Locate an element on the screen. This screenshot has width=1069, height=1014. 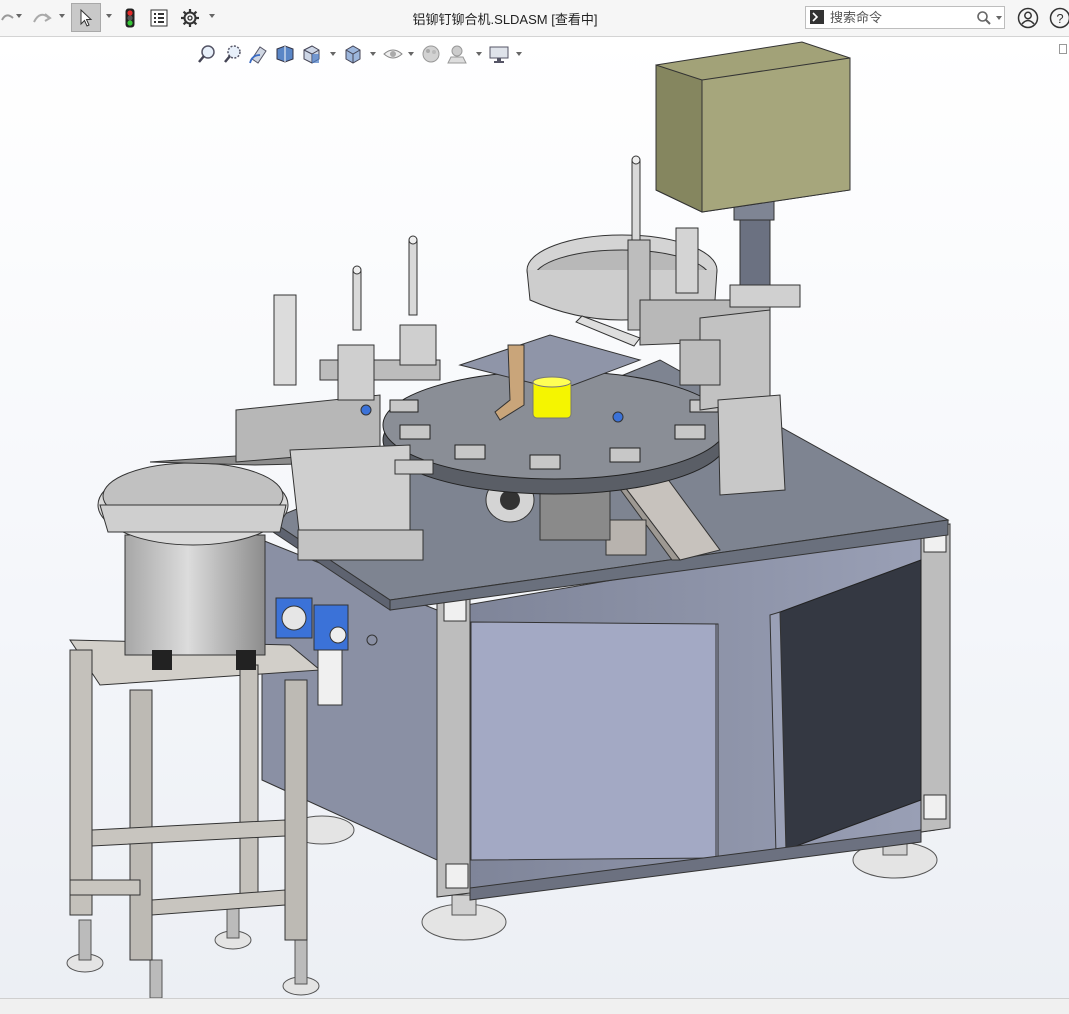
undo-icon is located at coordinates (7, 18).